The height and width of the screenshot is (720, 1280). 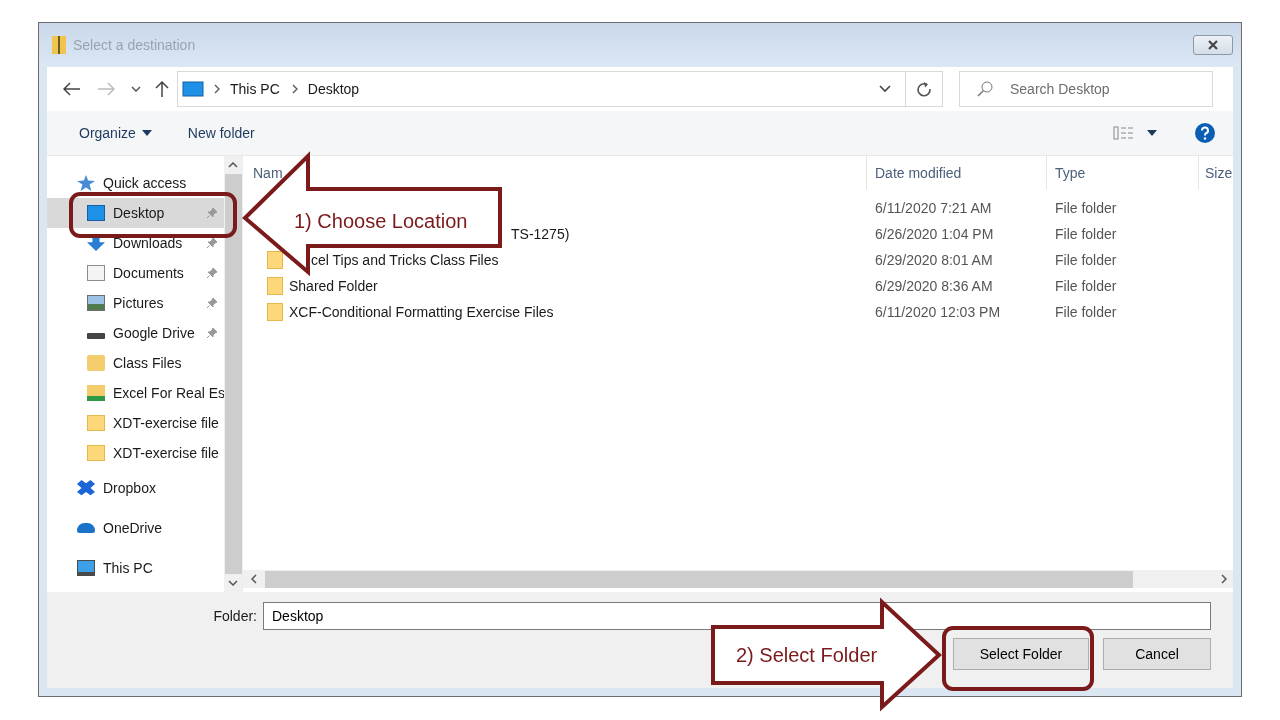 What do you see at coordinates (254, 579) in the screenshot?
I see `scroll-left-icon` at bounding box center [254, 579].